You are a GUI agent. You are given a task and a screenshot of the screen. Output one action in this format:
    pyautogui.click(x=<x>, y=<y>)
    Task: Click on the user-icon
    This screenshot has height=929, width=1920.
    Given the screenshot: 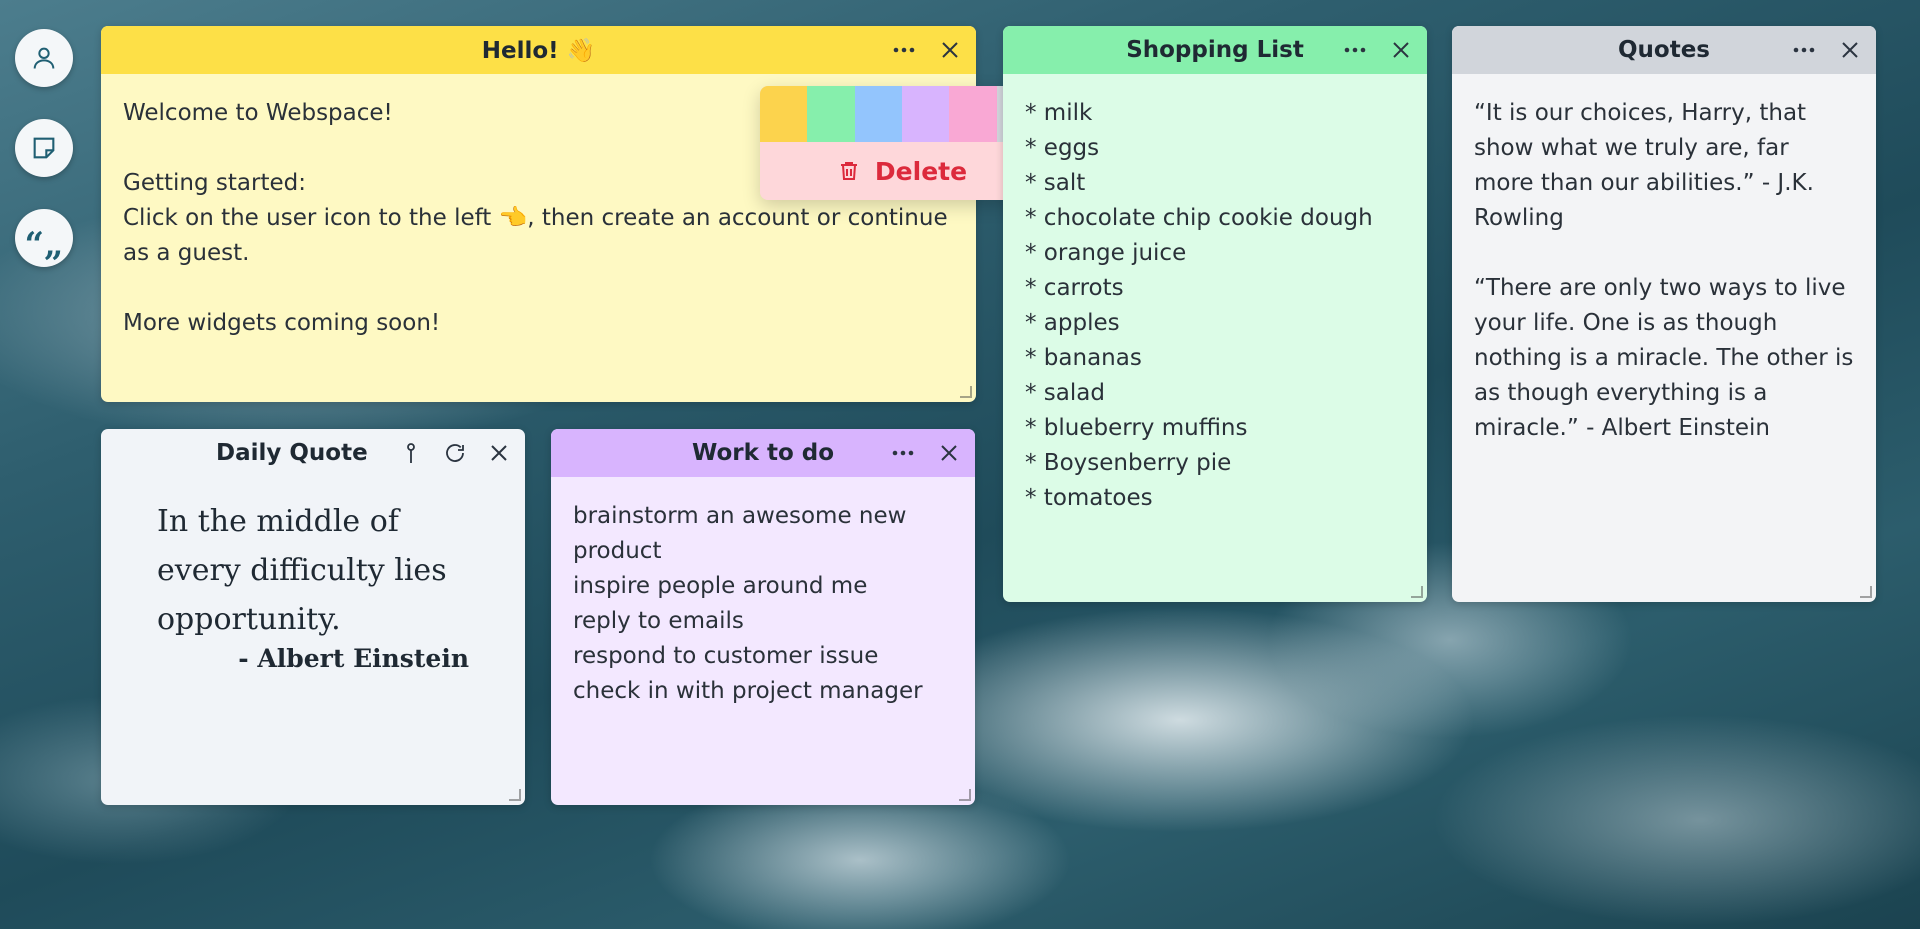 What is the action you would take?
    pyautogui.click(x=44, y=58)
    